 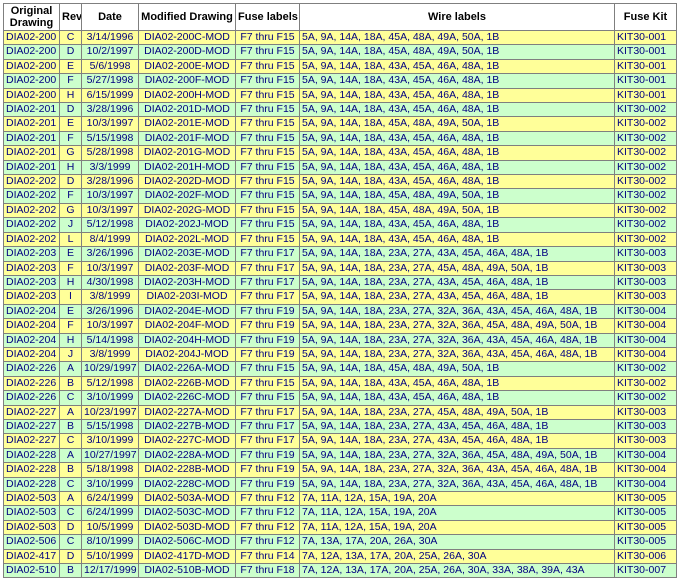 I want to click on cell-modified-drawing: DIA02-201H-MOD, so click(x=187, y=167).